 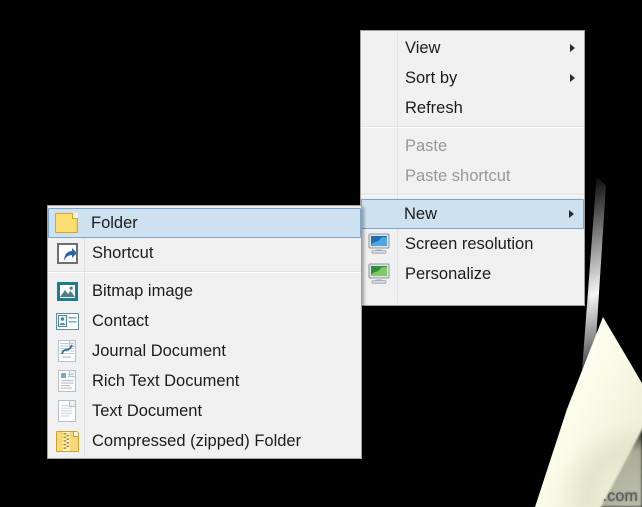 I want to click on shortcut-icon-slot, so click(x=67, y=253).